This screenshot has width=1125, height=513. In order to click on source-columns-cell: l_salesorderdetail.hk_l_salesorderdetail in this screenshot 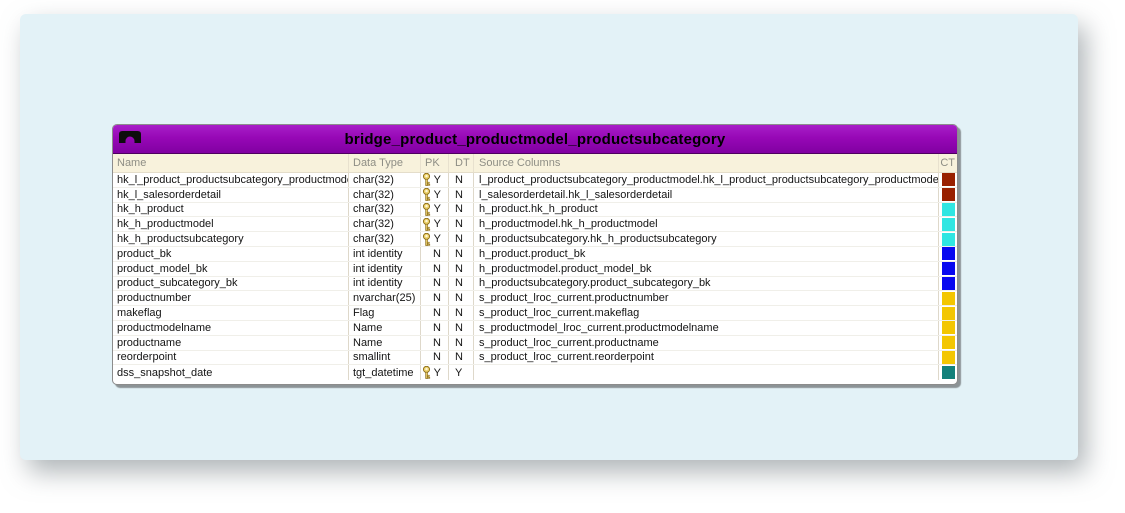, I will do `click(706, 194)`.